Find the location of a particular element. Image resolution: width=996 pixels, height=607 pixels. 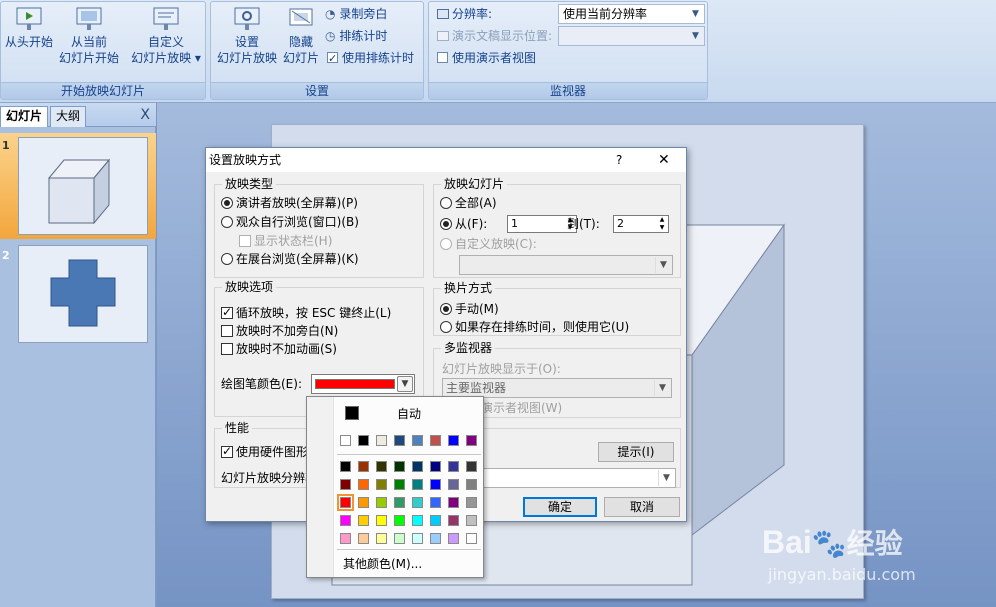

divider is located at coordinates (409, 549).